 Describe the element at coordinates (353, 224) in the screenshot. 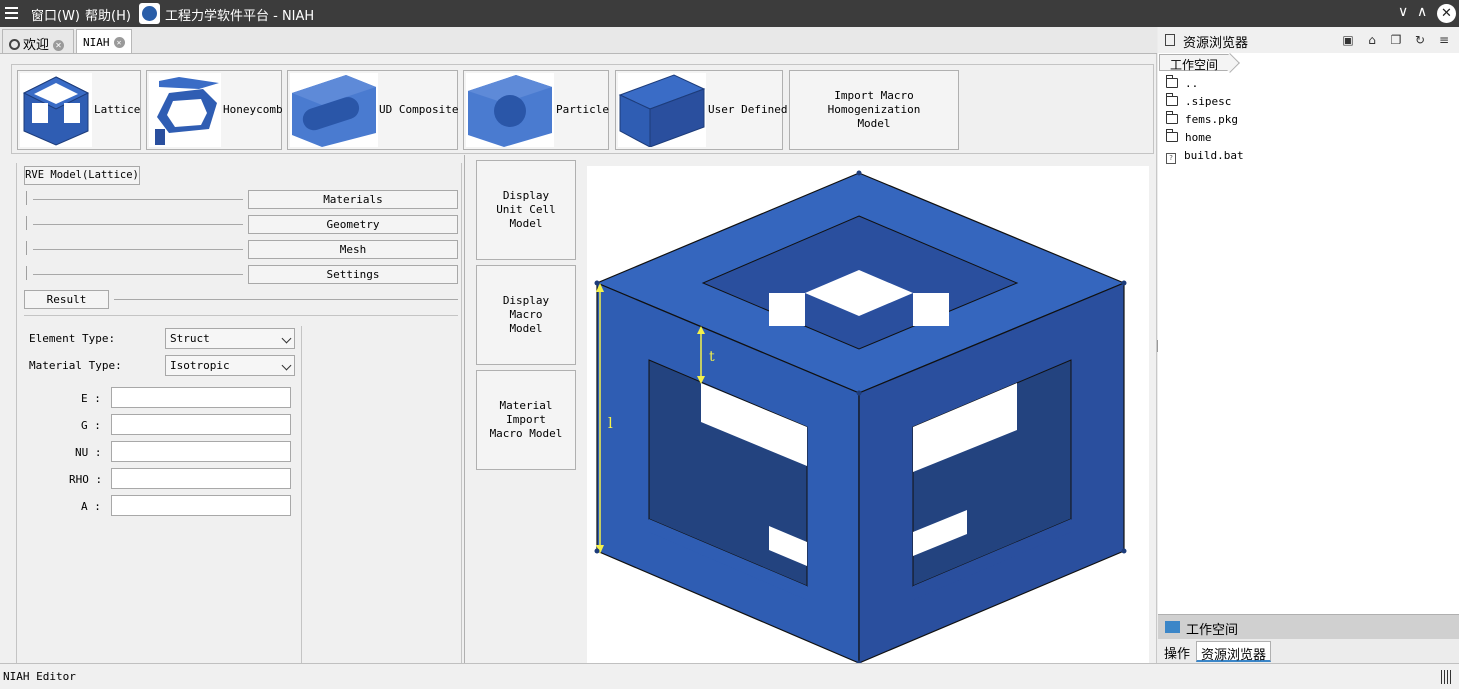

I see `geometry-button: Geometry` at that location.